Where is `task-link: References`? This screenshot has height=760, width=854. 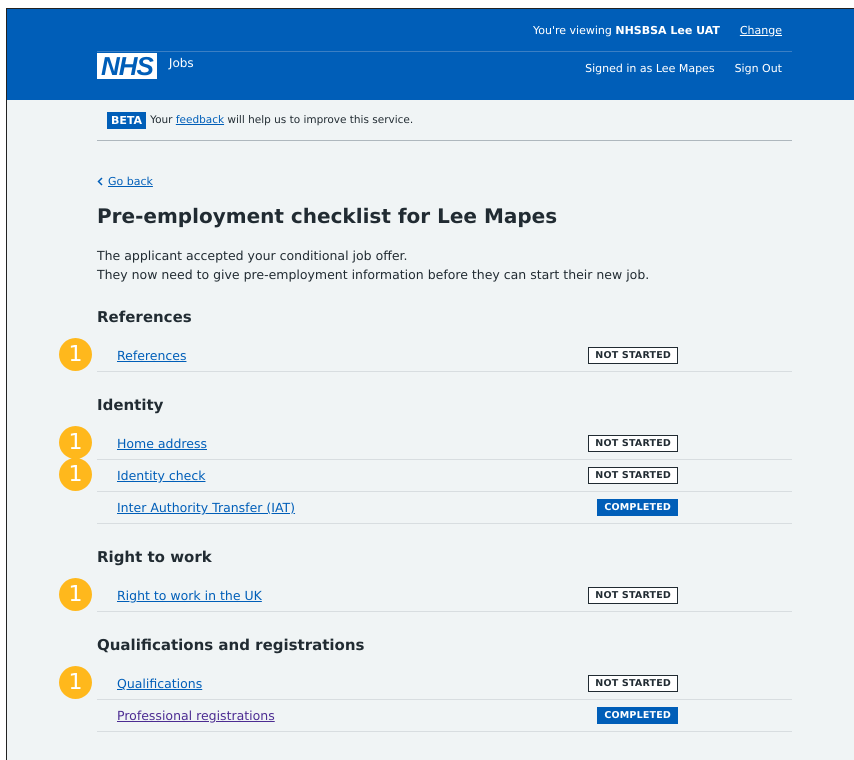
task-link: References is located at coordinates (151, 355).